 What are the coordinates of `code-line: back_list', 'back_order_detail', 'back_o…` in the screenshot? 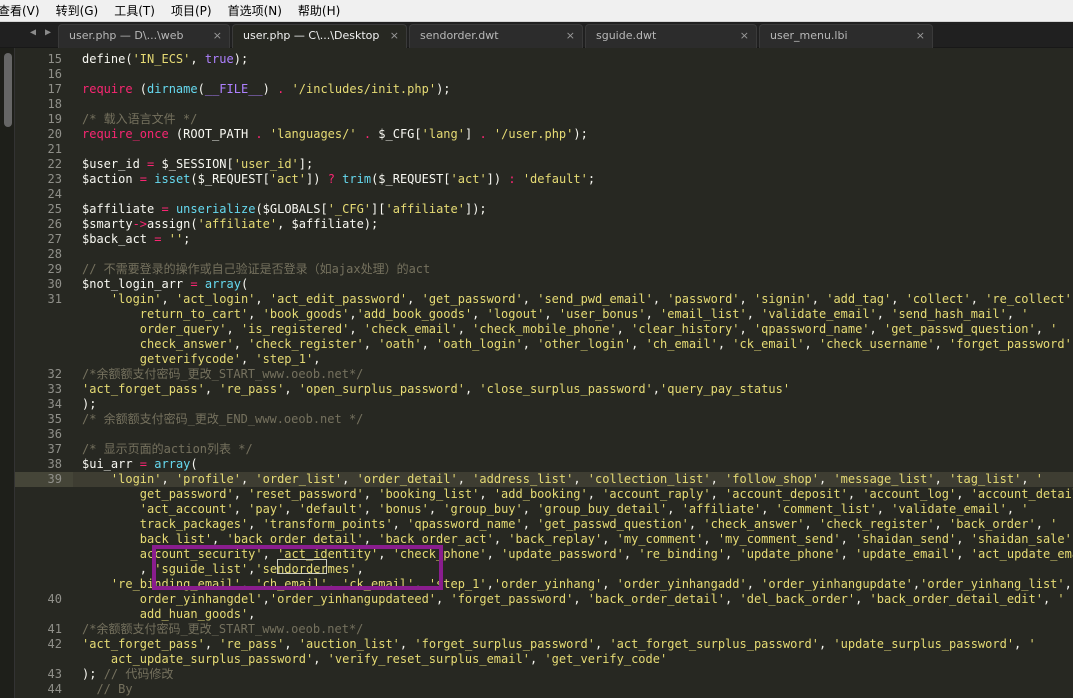 It's located at (544, 539).